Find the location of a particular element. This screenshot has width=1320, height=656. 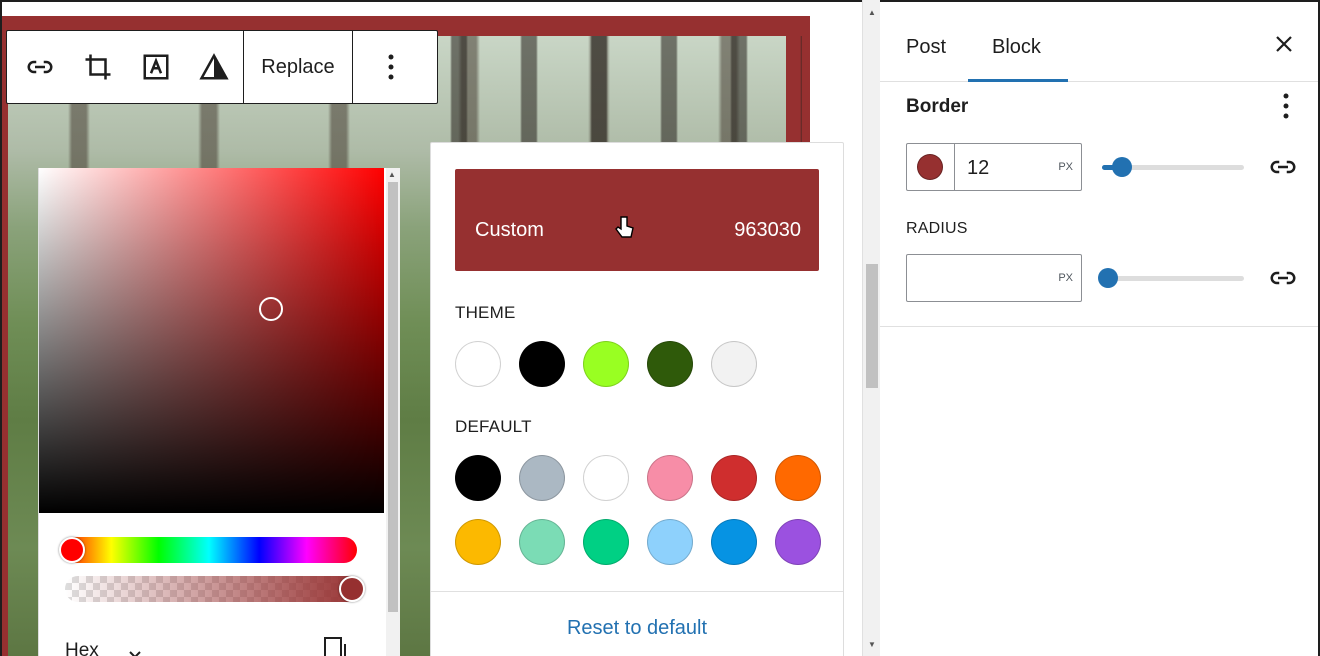

palette-divider is located at coordinates (637, 591).